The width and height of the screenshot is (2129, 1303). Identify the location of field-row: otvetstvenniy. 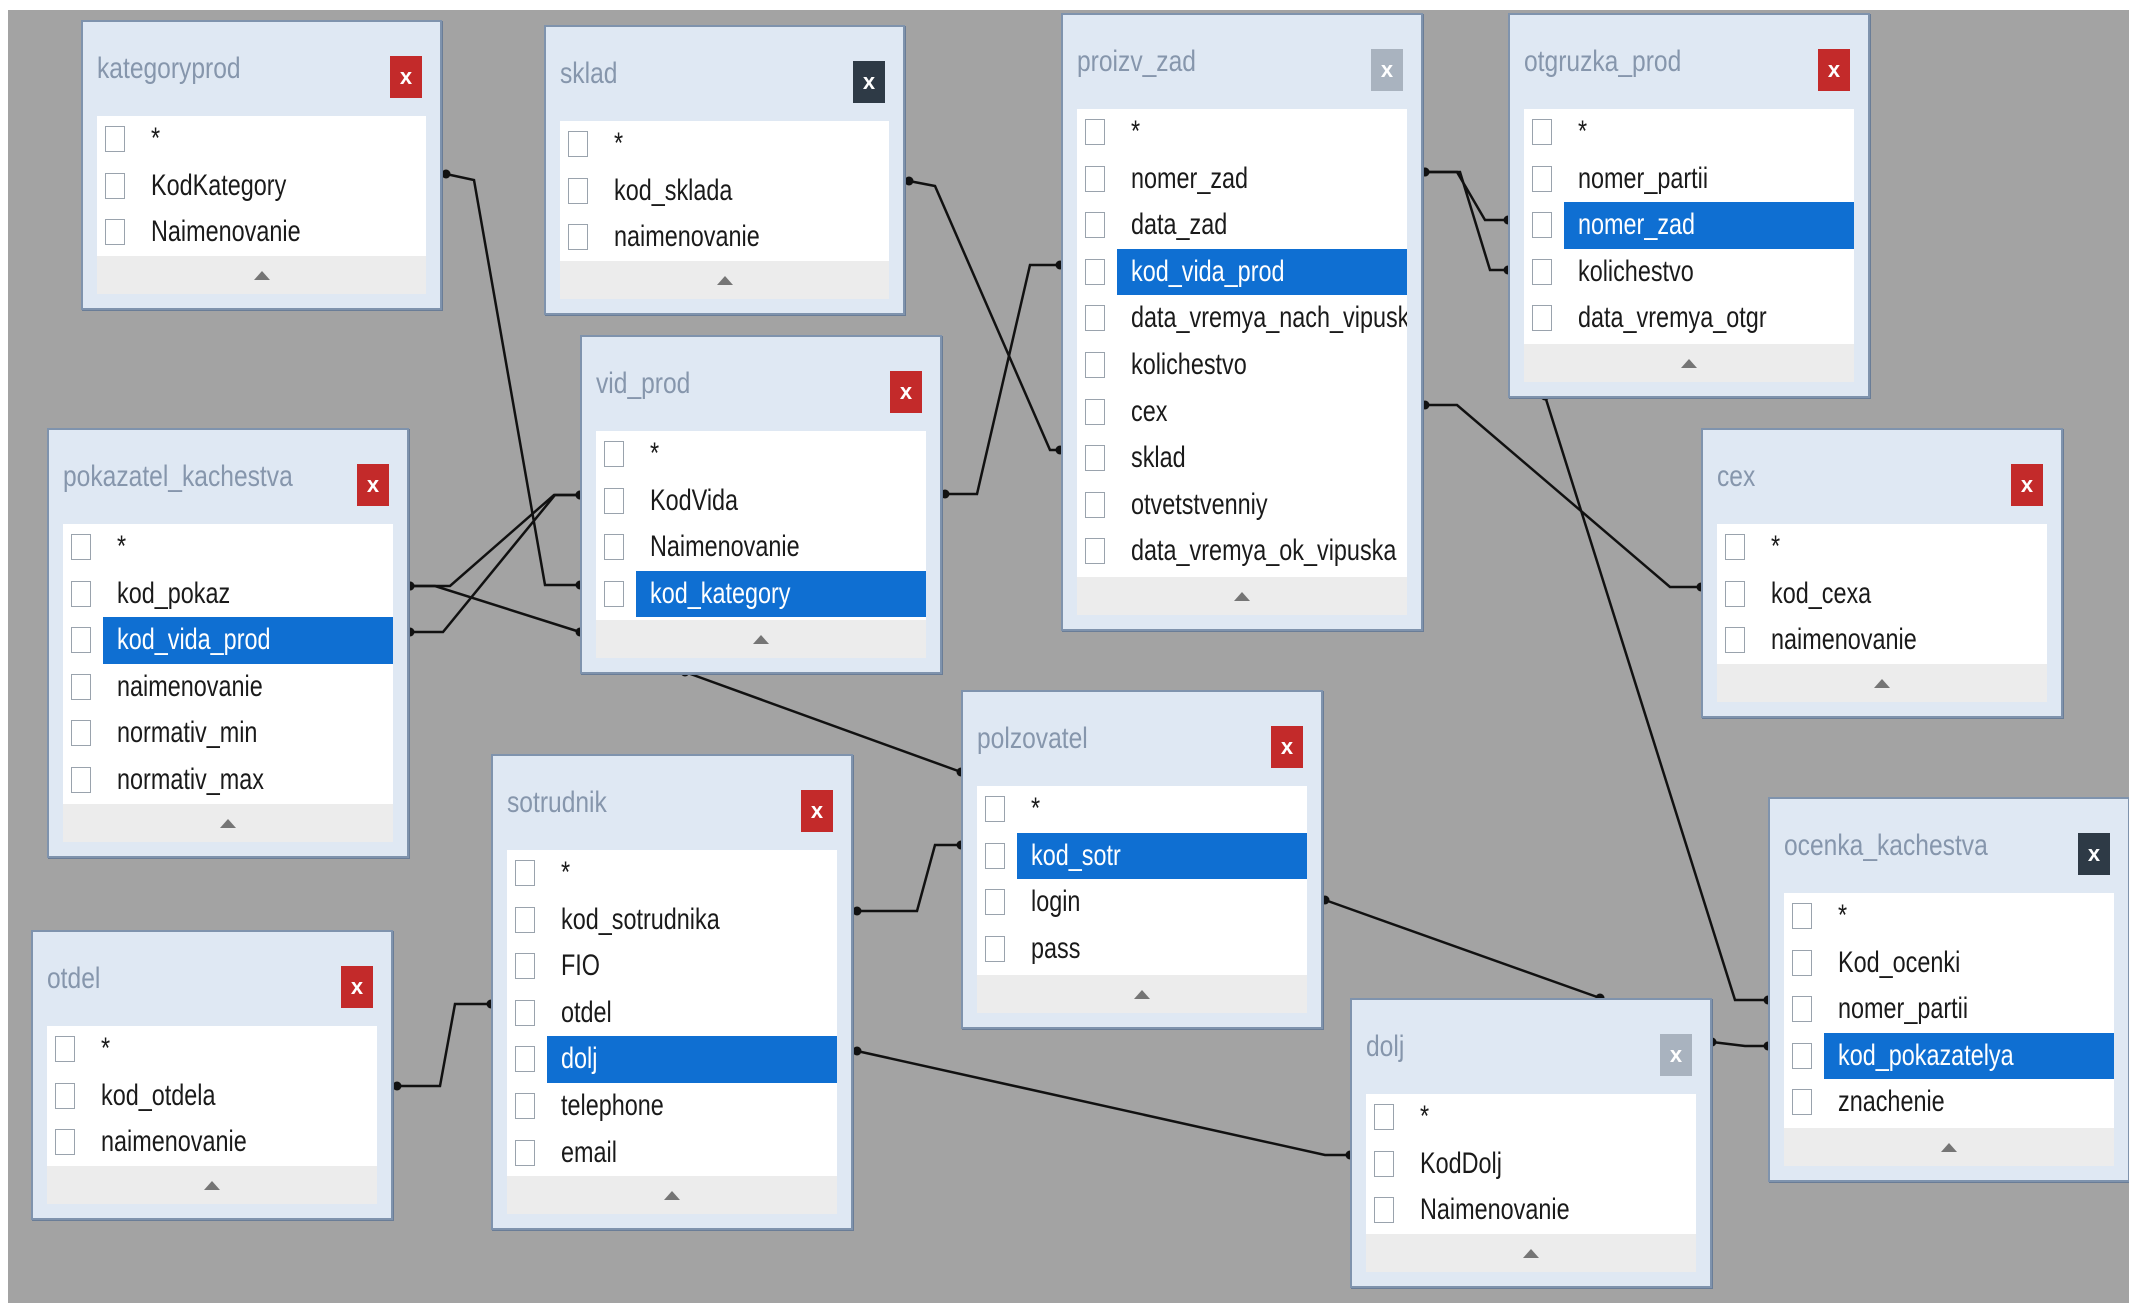
(1242, 505).